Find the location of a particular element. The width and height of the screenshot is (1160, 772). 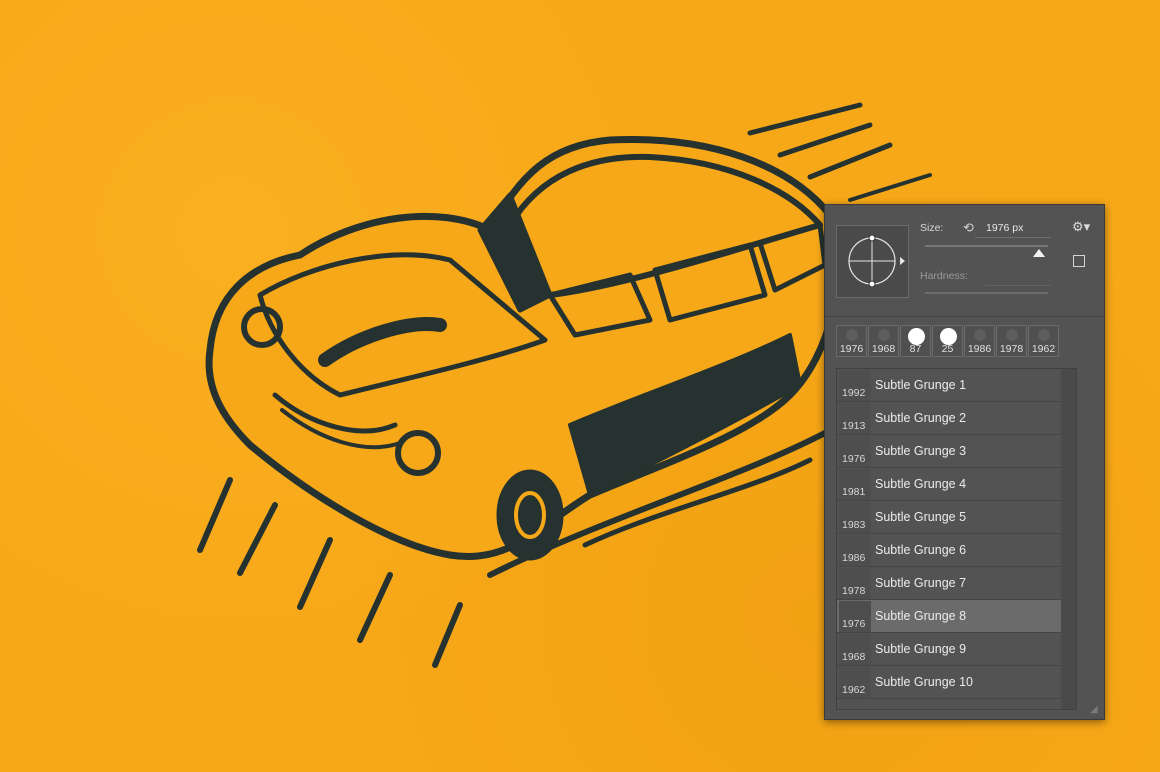

brush-preset-item: 1968 Subtle Grunge 9 is located at coordinates (949, 649).